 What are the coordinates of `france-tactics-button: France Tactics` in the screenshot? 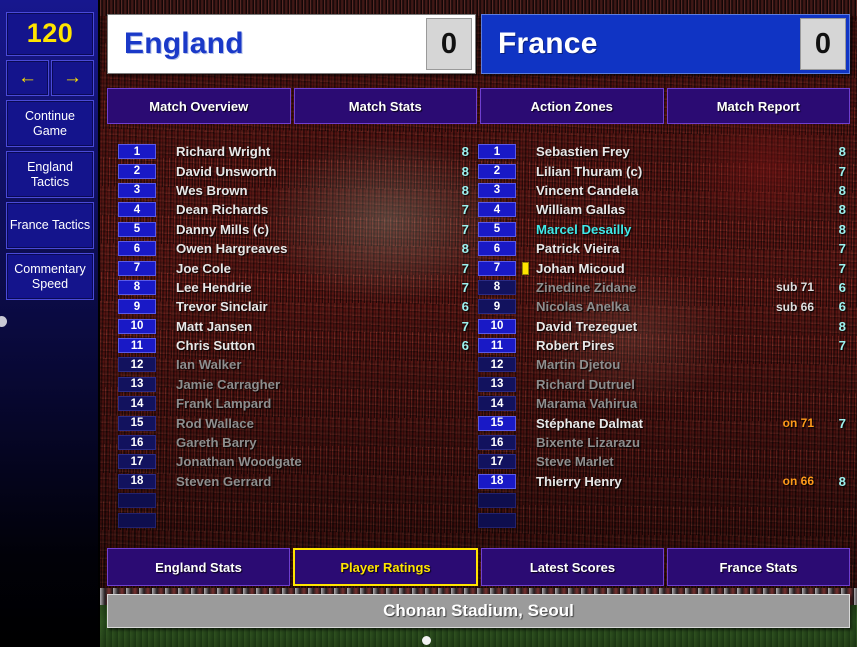 It's located at (50, 225).